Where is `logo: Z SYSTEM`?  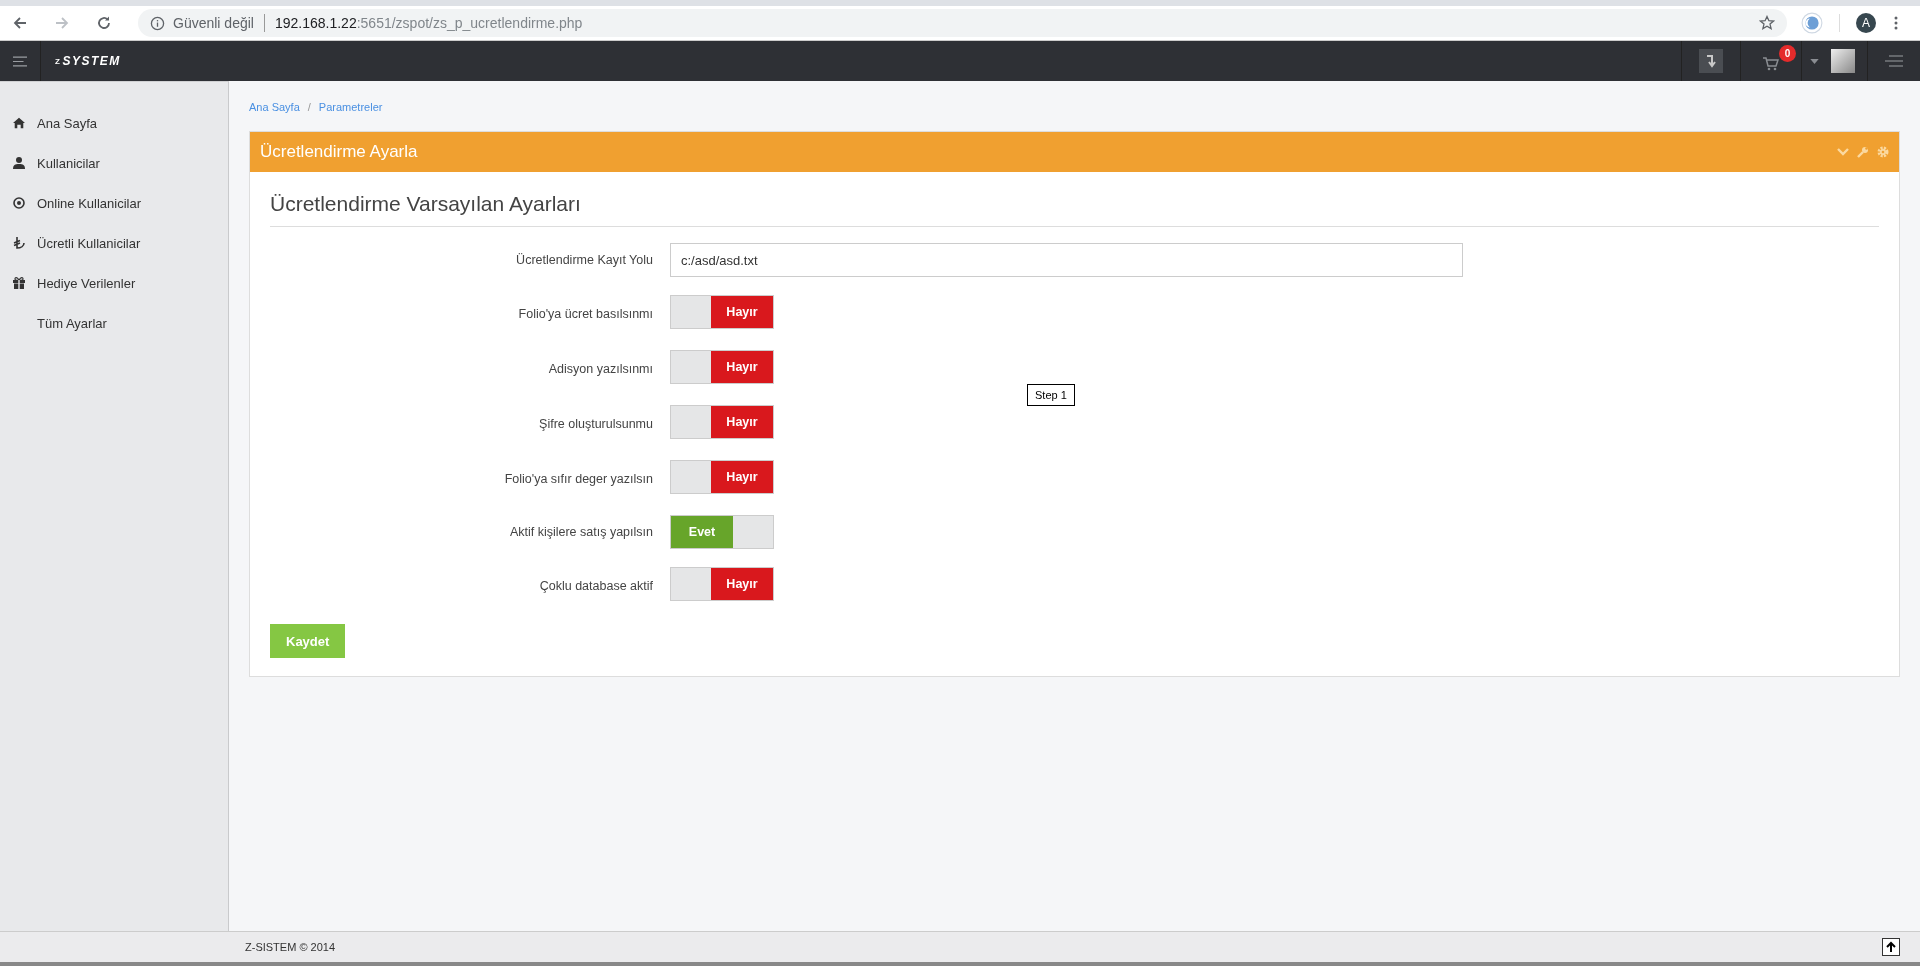 logo: Z SYSTEM is located at coordinates (88, 61).